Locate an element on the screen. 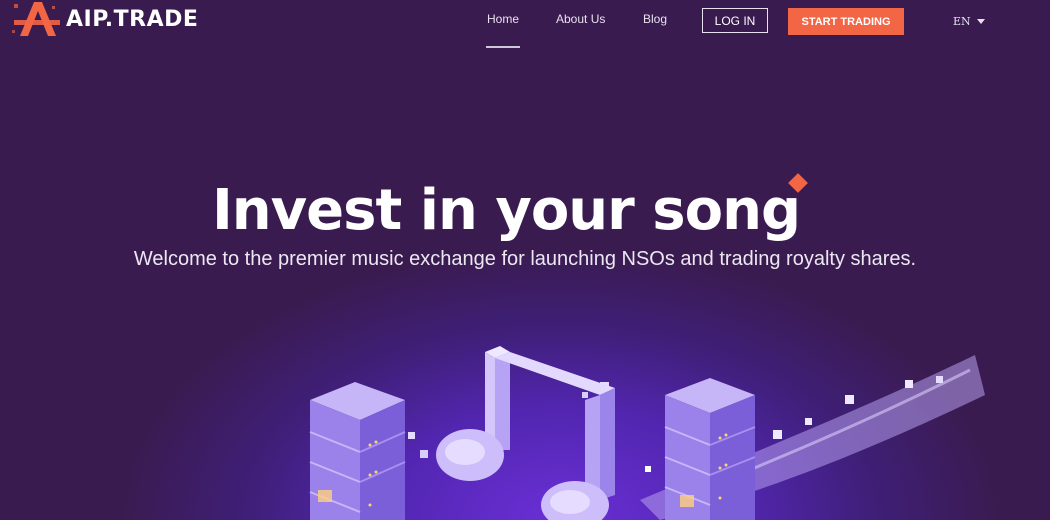 This screenshot has width=1050, height=520. nav-home-link: Home is located at coordinates (503, 19).